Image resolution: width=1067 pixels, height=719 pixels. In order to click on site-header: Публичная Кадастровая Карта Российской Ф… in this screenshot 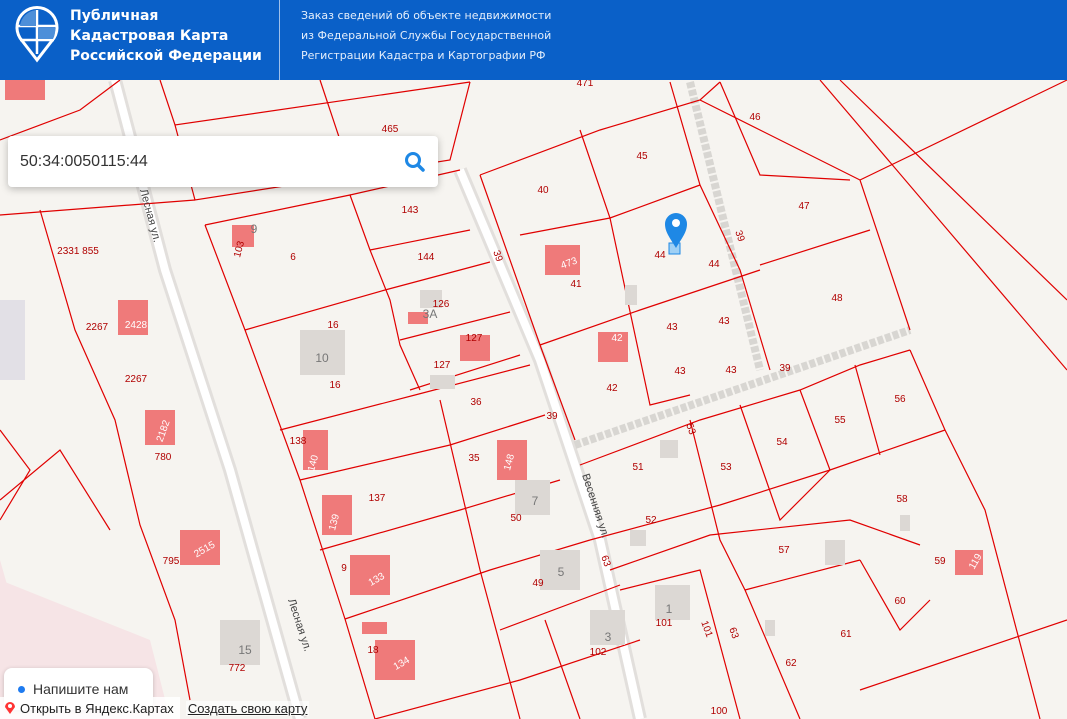, I will do `click(533, 40)`.